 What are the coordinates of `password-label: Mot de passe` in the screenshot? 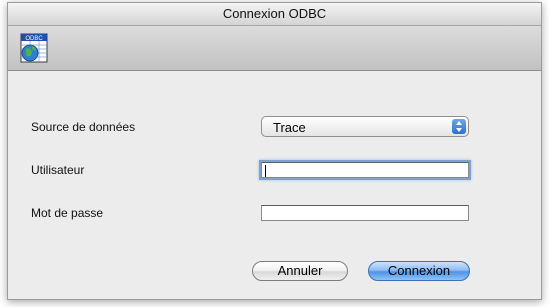 It's located at (67, 213).